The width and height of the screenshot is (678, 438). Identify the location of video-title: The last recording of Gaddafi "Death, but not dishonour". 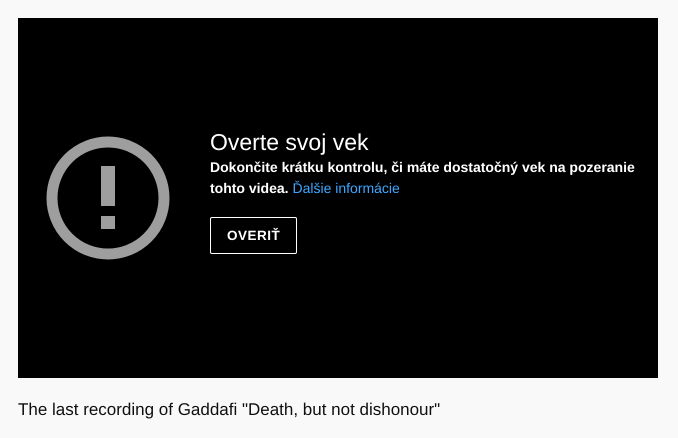
(230, 410).